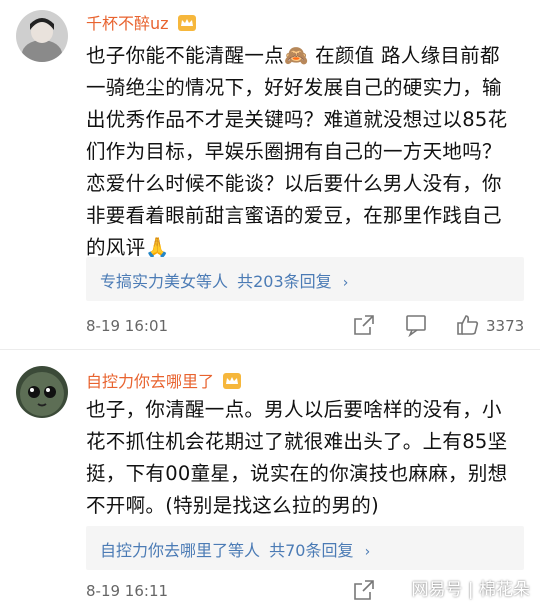  Describe the element at coordinates (127, 326) in the screenshot. I see `timestamp: 8-19 16:01` at that location.